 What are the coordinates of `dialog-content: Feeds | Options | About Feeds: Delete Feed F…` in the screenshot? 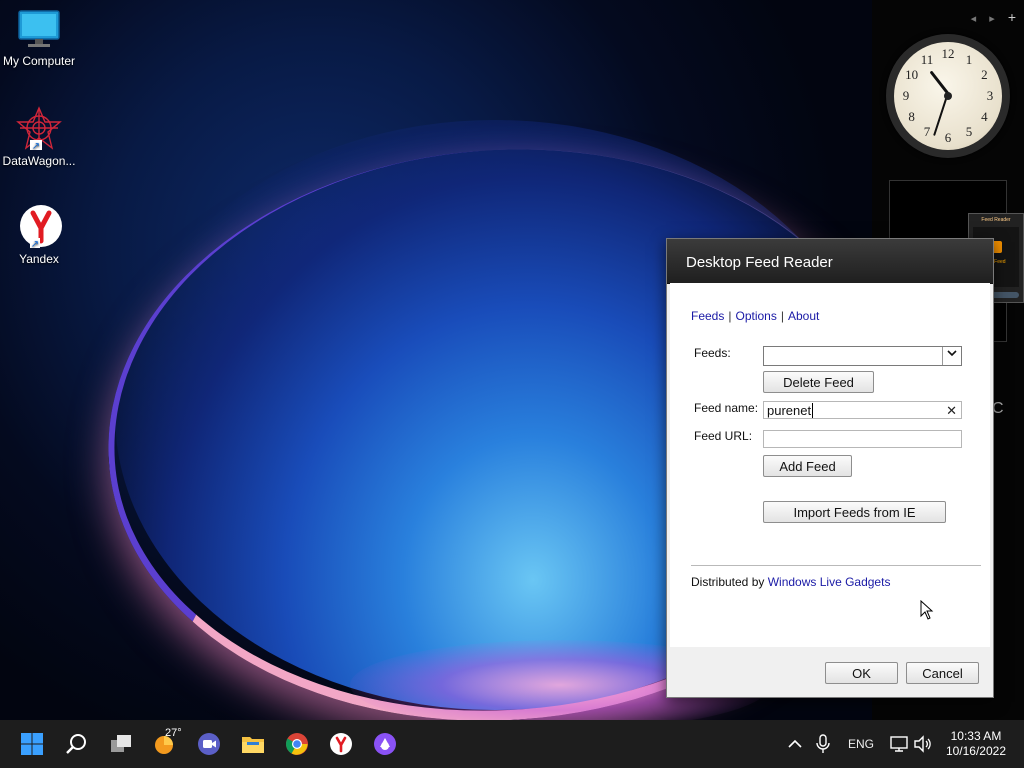 It's located at (830, 465).